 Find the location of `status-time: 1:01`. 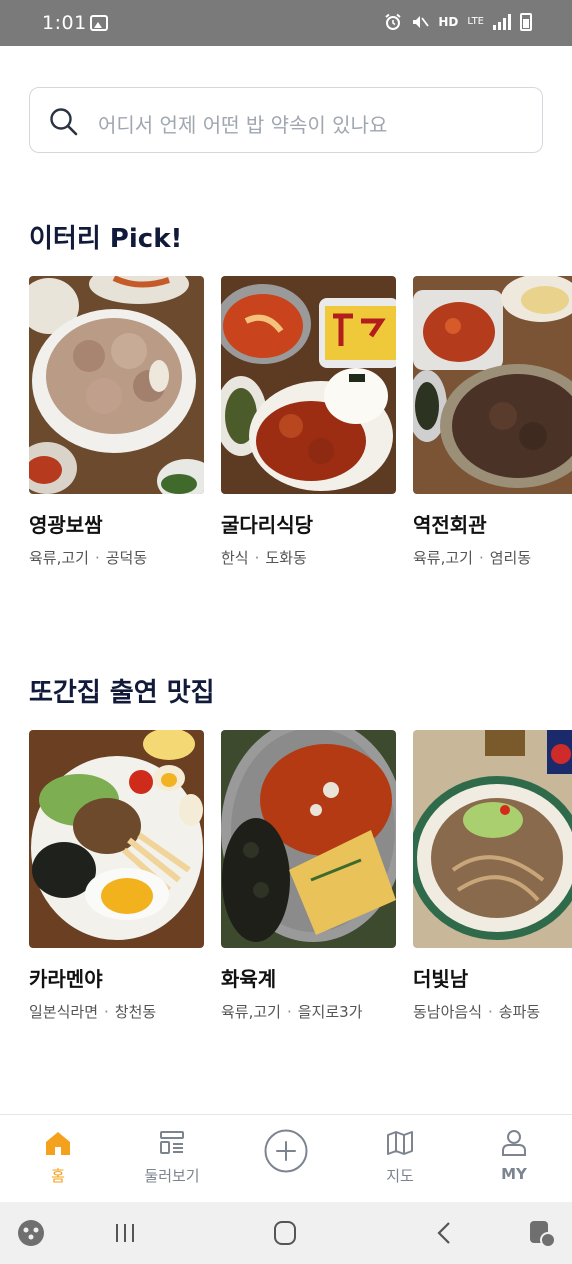

status-time: 1:01 is located at coordinates (64, 23).